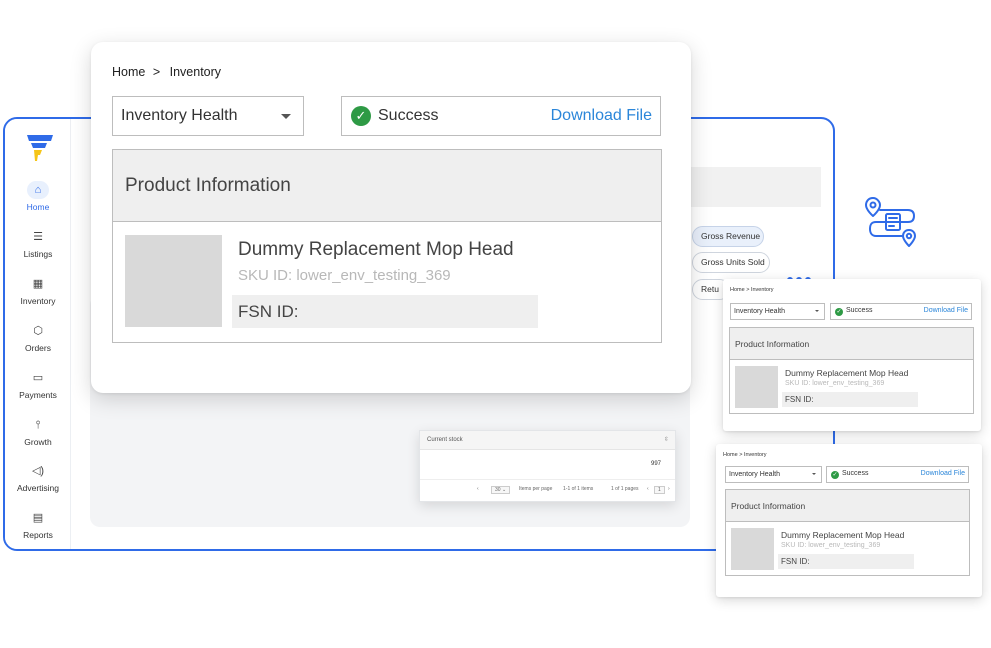 This screenshot has height=648, width=991. I want to click on sidebar-item-orders: ⬡ Orders, so click(38, 338).